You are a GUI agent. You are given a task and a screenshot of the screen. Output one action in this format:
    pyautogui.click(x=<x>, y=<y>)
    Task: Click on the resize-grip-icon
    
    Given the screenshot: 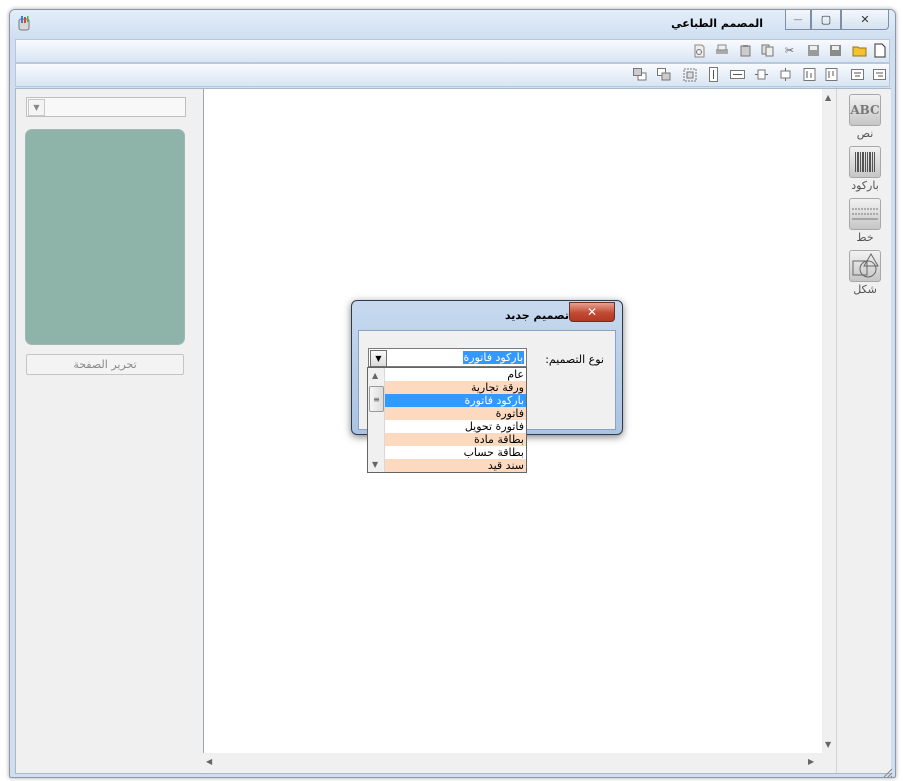 What is the action you would take?
    pyautogui.click(x=887, y=770)
    